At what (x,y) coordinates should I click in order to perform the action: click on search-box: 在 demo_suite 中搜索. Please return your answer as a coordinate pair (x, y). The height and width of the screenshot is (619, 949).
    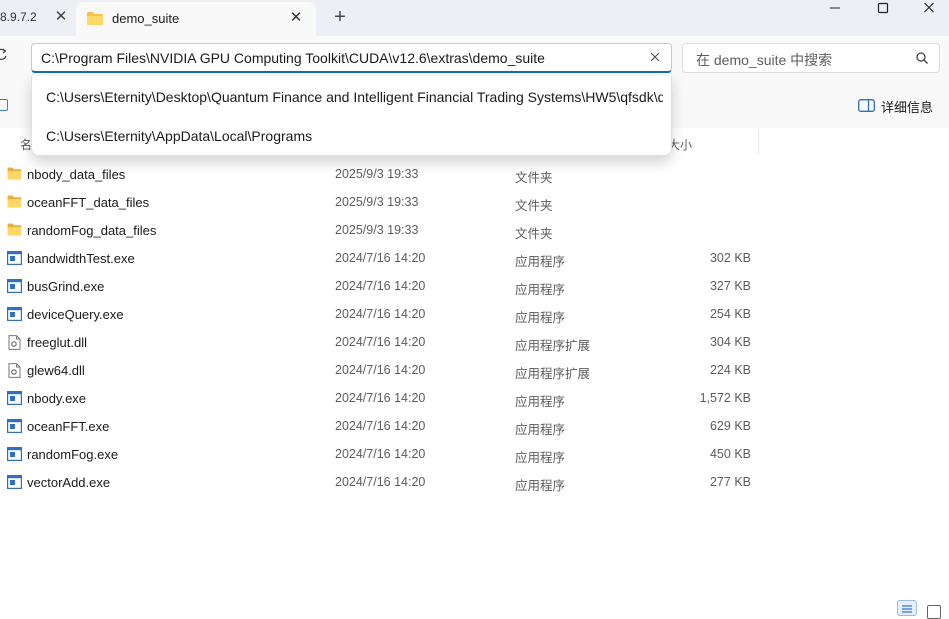
    Looking at the image, I should click on (811, 58).